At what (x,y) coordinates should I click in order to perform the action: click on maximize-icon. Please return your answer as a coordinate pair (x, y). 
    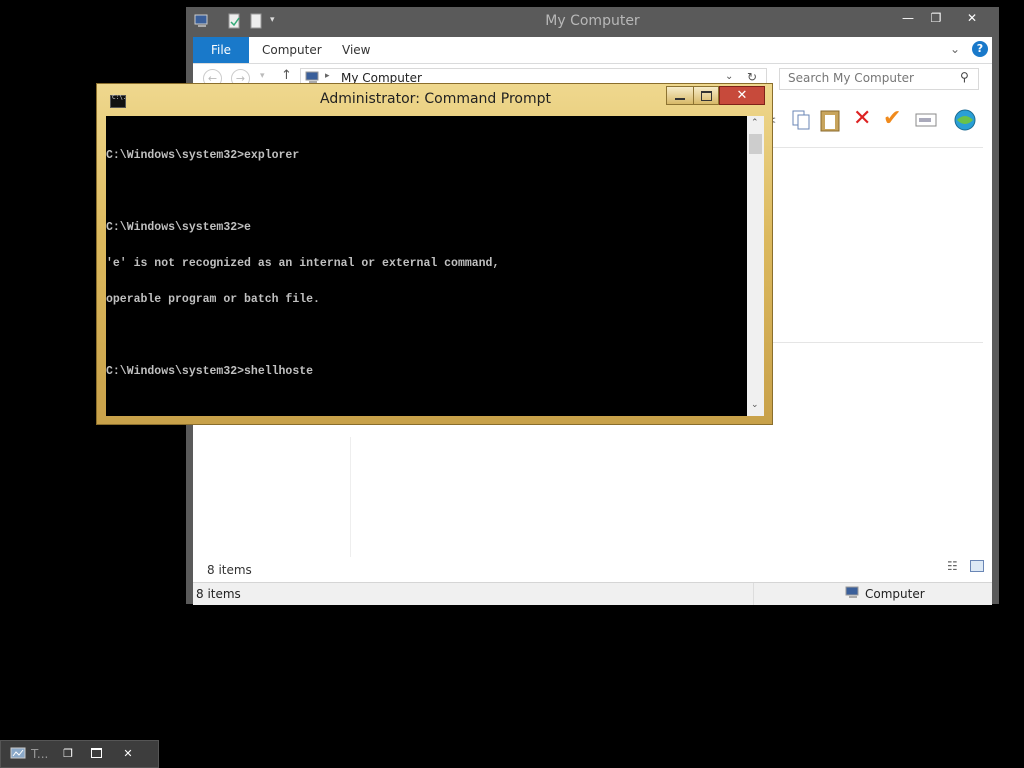
    Looking at the image, I should click on (96, 753).